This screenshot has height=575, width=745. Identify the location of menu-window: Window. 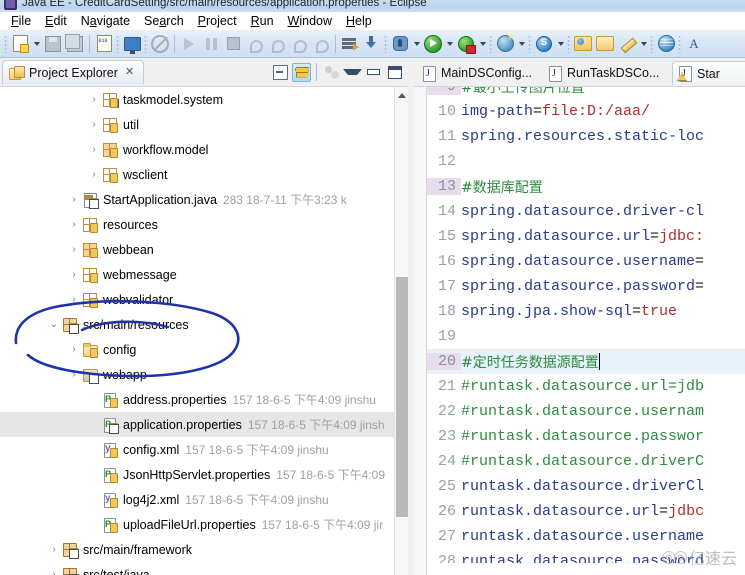
(310, 21).